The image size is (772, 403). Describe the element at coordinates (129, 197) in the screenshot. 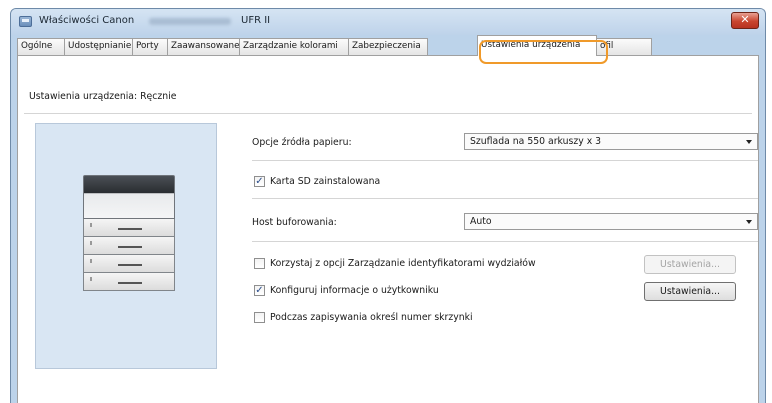

I see `printer-body` at that location.